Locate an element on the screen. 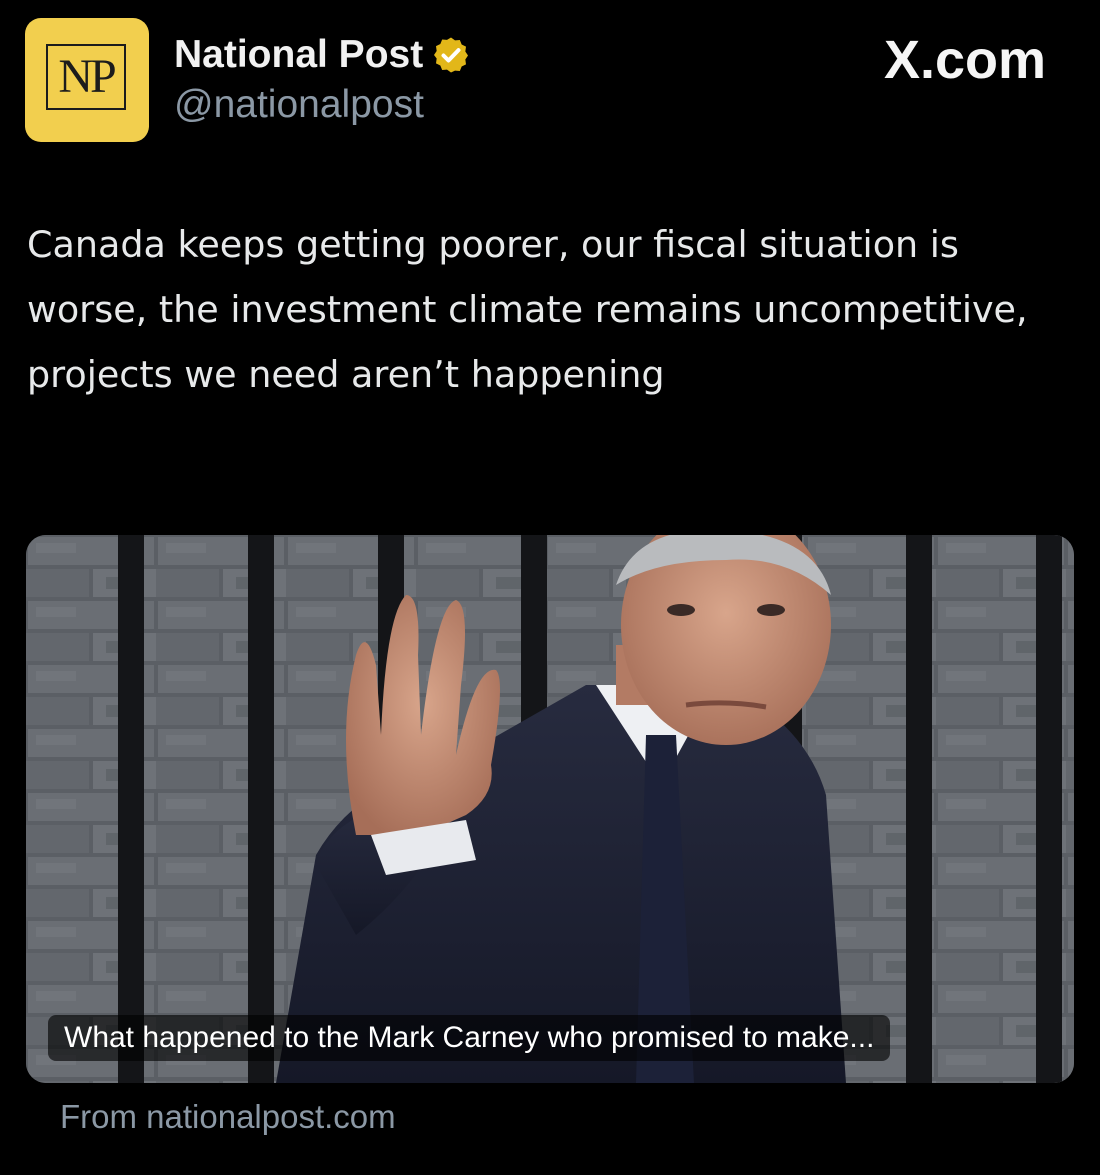  avatar: NP is located at coordinates (87, 80).